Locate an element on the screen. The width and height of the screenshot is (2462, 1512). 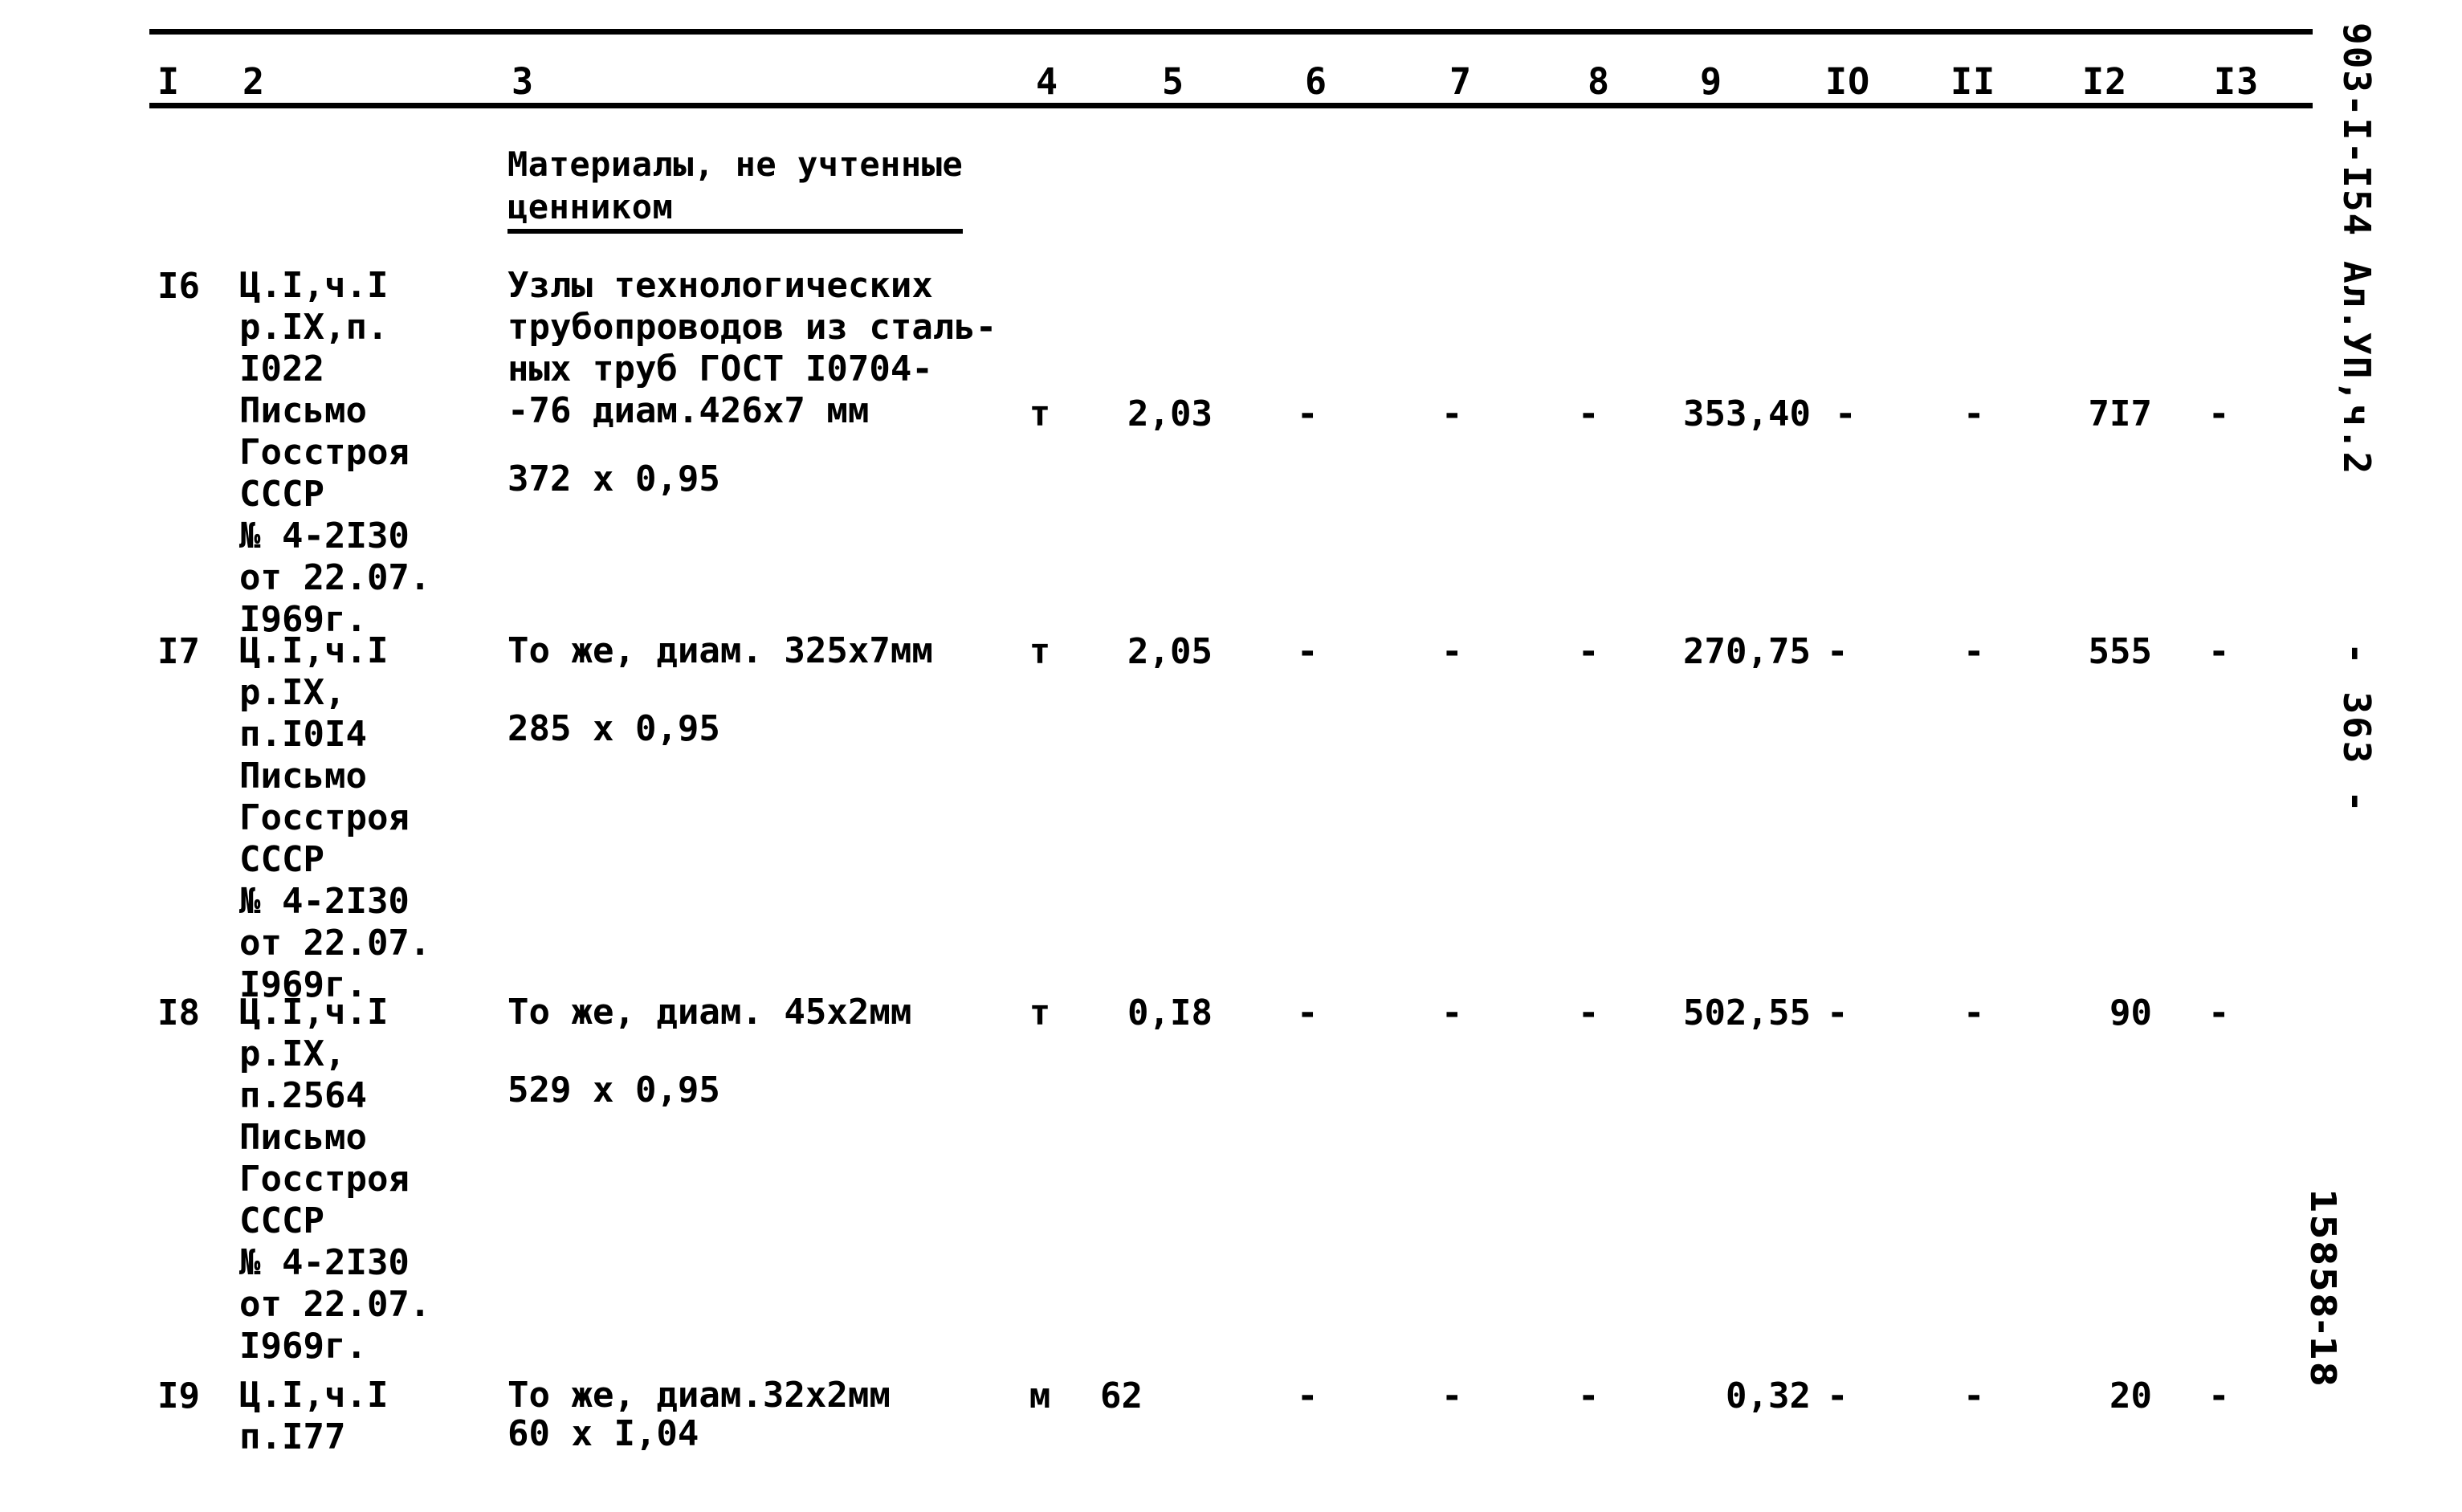
row-col5: 0,I8 is located at coordinates (1170, 1012).